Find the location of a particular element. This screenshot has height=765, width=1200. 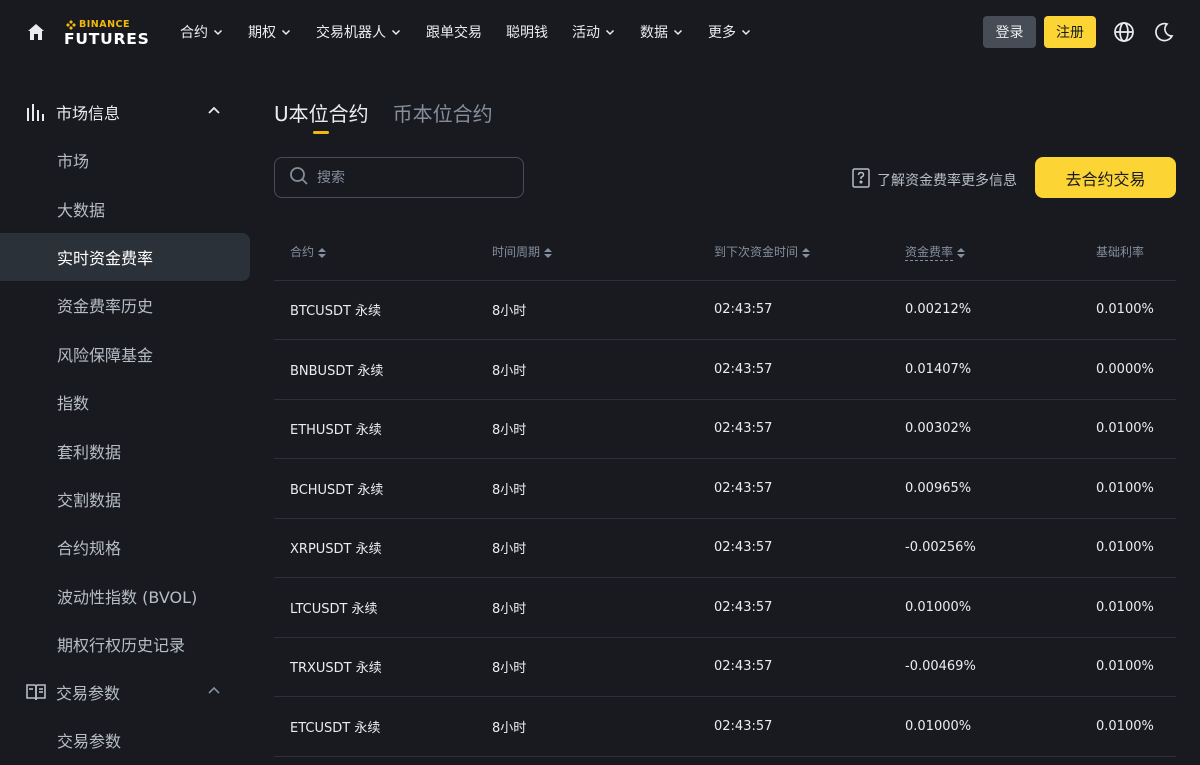

table-row: BNBUSDT 永续 8小时 02:43:57 0.01407% 0.0000% is located at coordinates (725, 369).